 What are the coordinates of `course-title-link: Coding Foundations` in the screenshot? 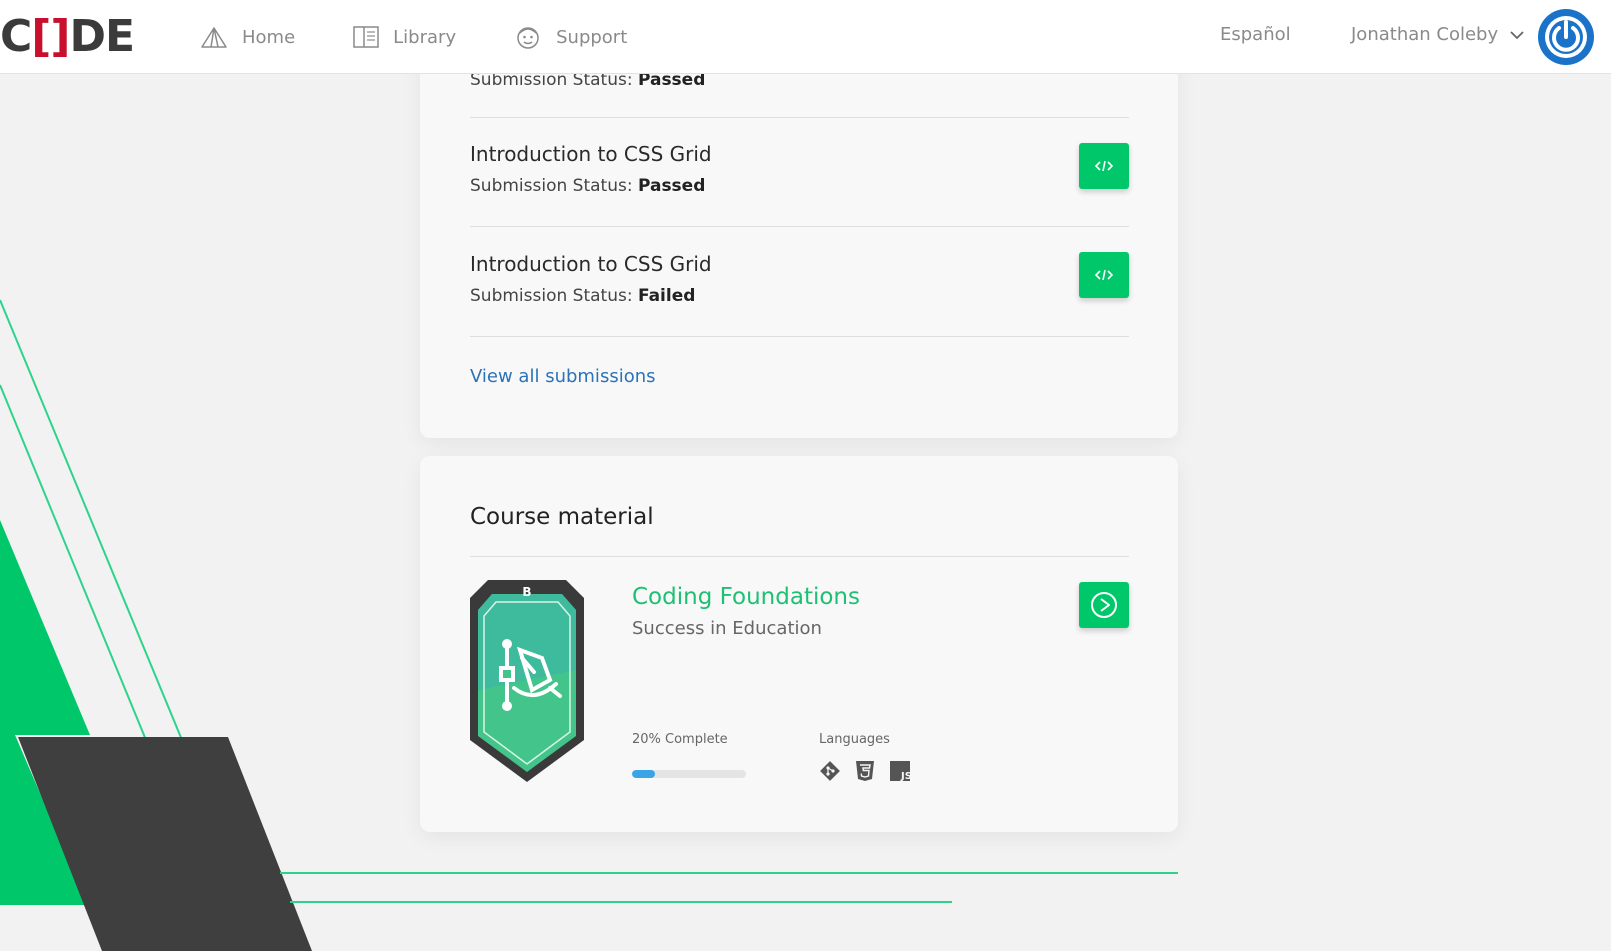 It's located at (746, 597).